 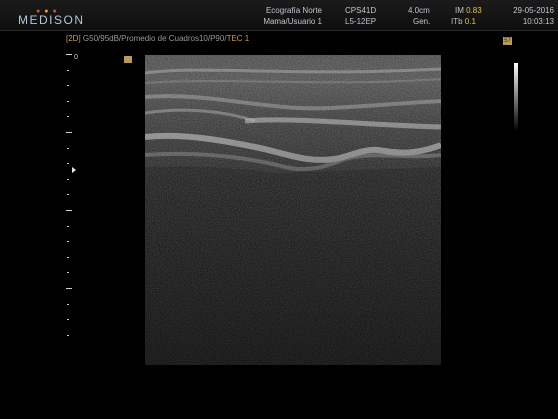 I want to click on grayscale-bar, so click(x=516, y=97).